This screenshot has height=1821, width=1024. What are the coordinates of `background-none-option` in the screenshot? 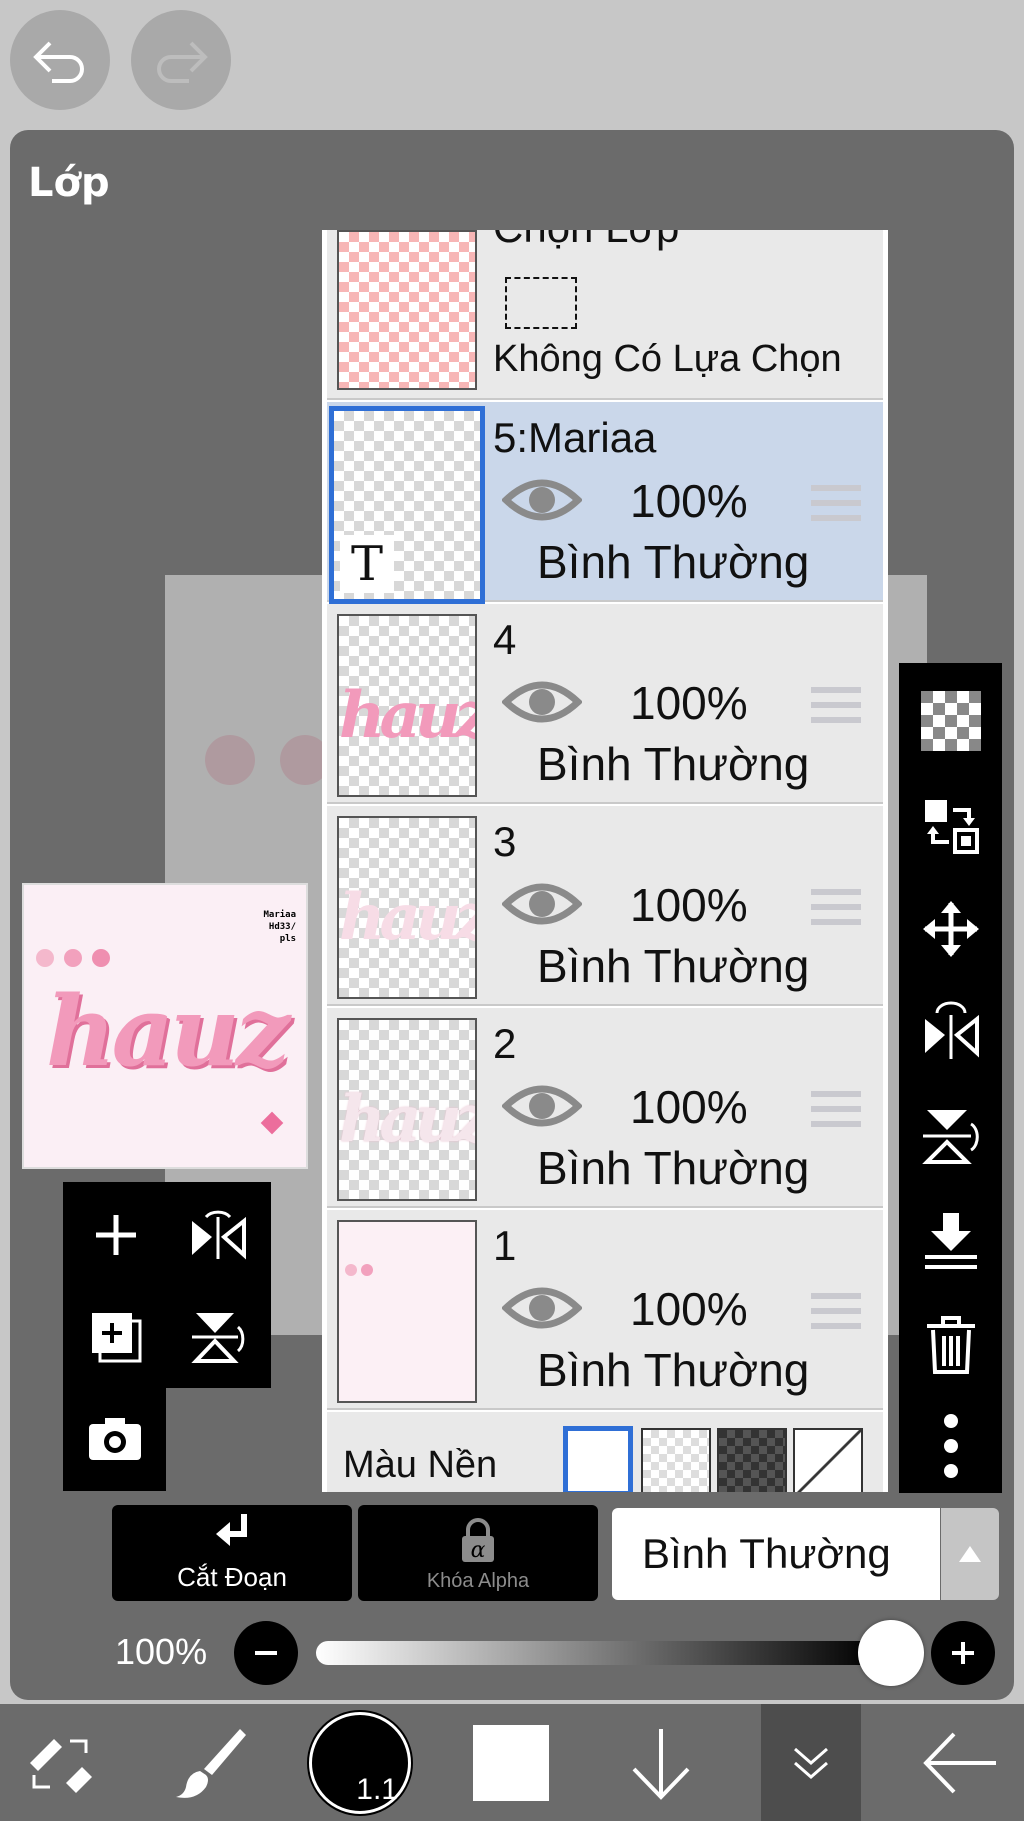 It's located at (828, 1460).